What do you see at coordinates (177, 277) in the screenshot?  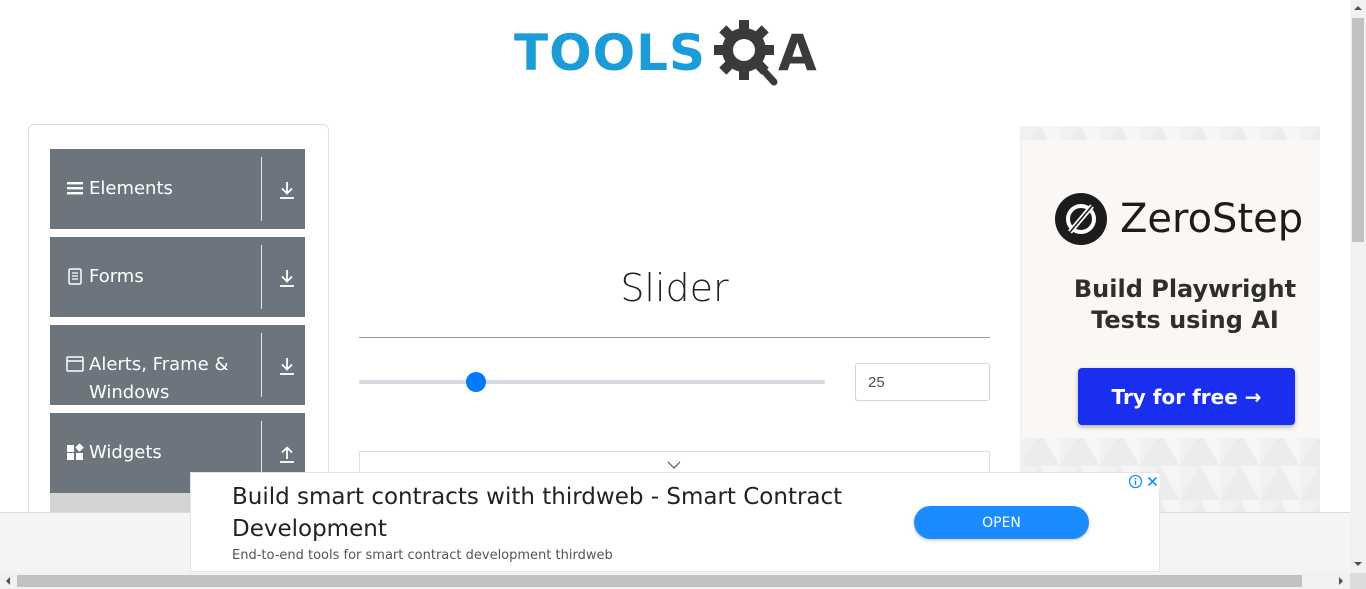 I see `sidebar-group-forms: Forms` at bounding box center [177, 277].